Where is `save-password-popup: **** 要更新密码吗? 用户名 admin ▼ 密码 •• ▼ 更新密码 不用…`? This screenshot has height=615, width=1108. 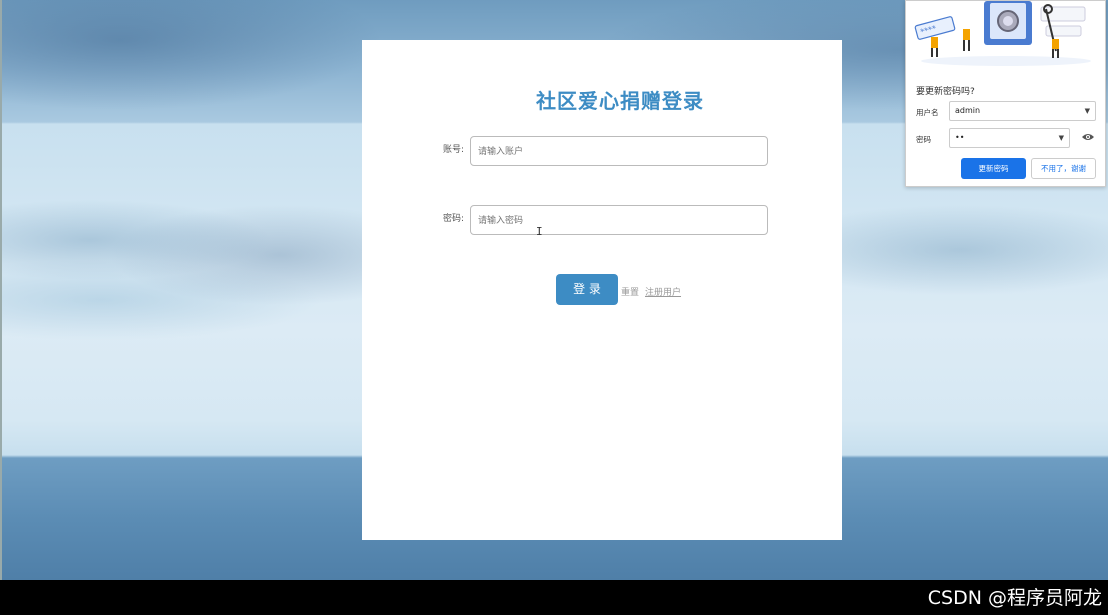 save-password-popup: **** 要更新密码吗? 用户名 admin ▼ 密码 •• ▼ 更新密码 不用… is located at coordinates (1005, 93).